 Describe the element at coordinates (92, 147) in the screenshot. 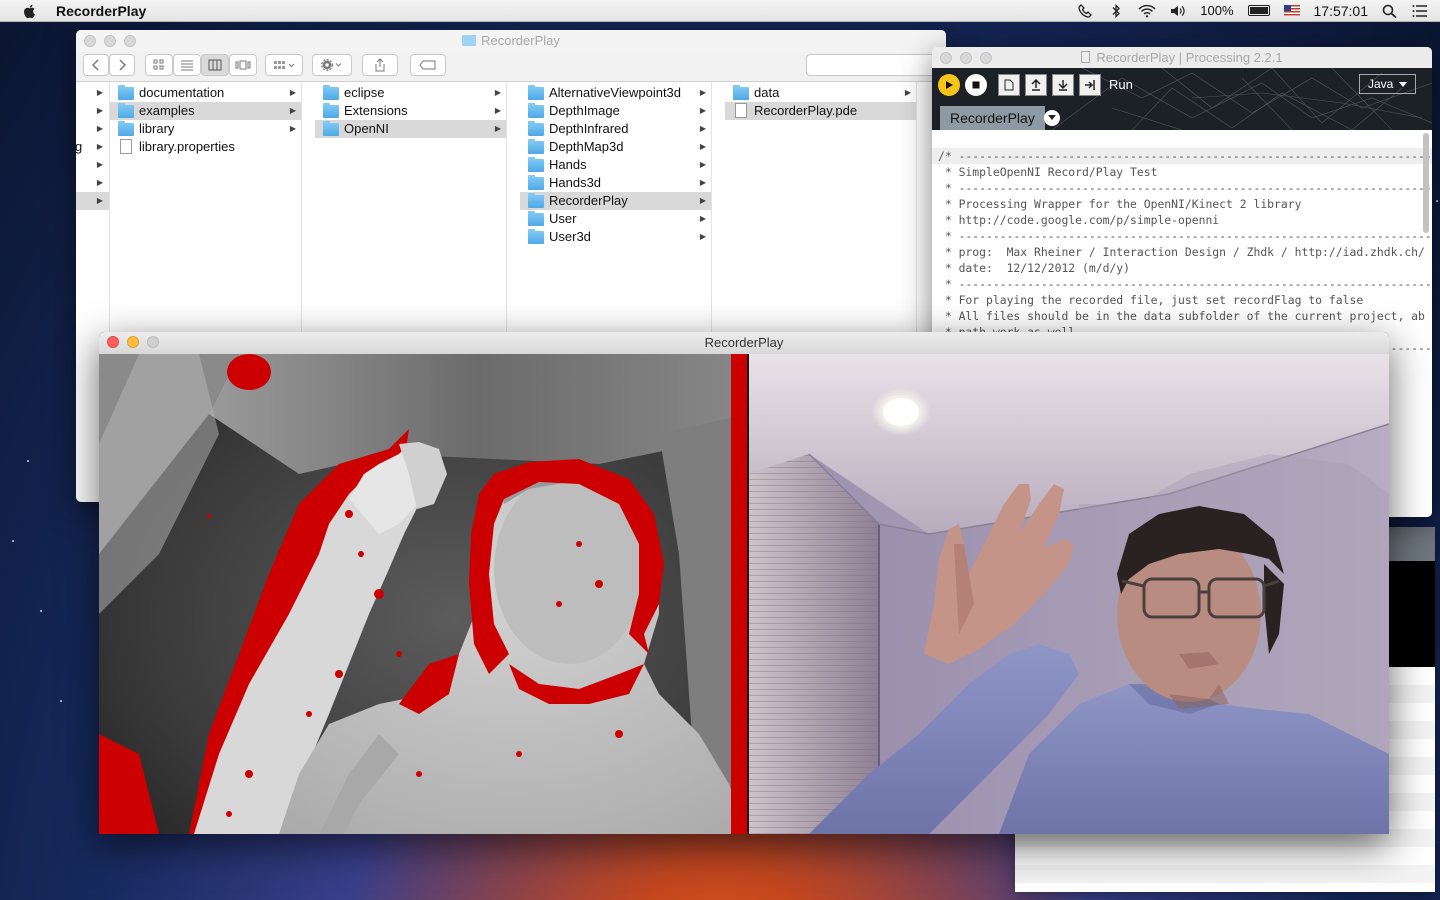

I see `list-item: g ▶` at that location.